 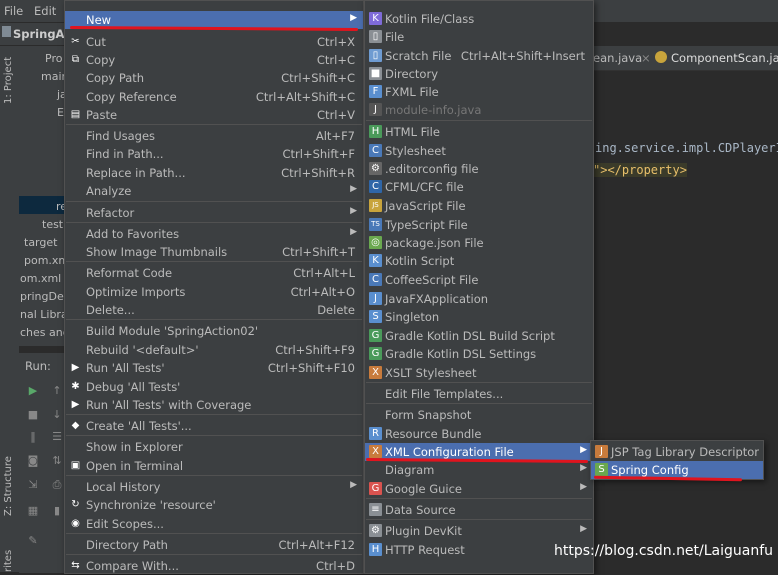 I want to click on new-menu-item-coffeescript-file: C CoffeeScript File, so click(x=479, y=280).